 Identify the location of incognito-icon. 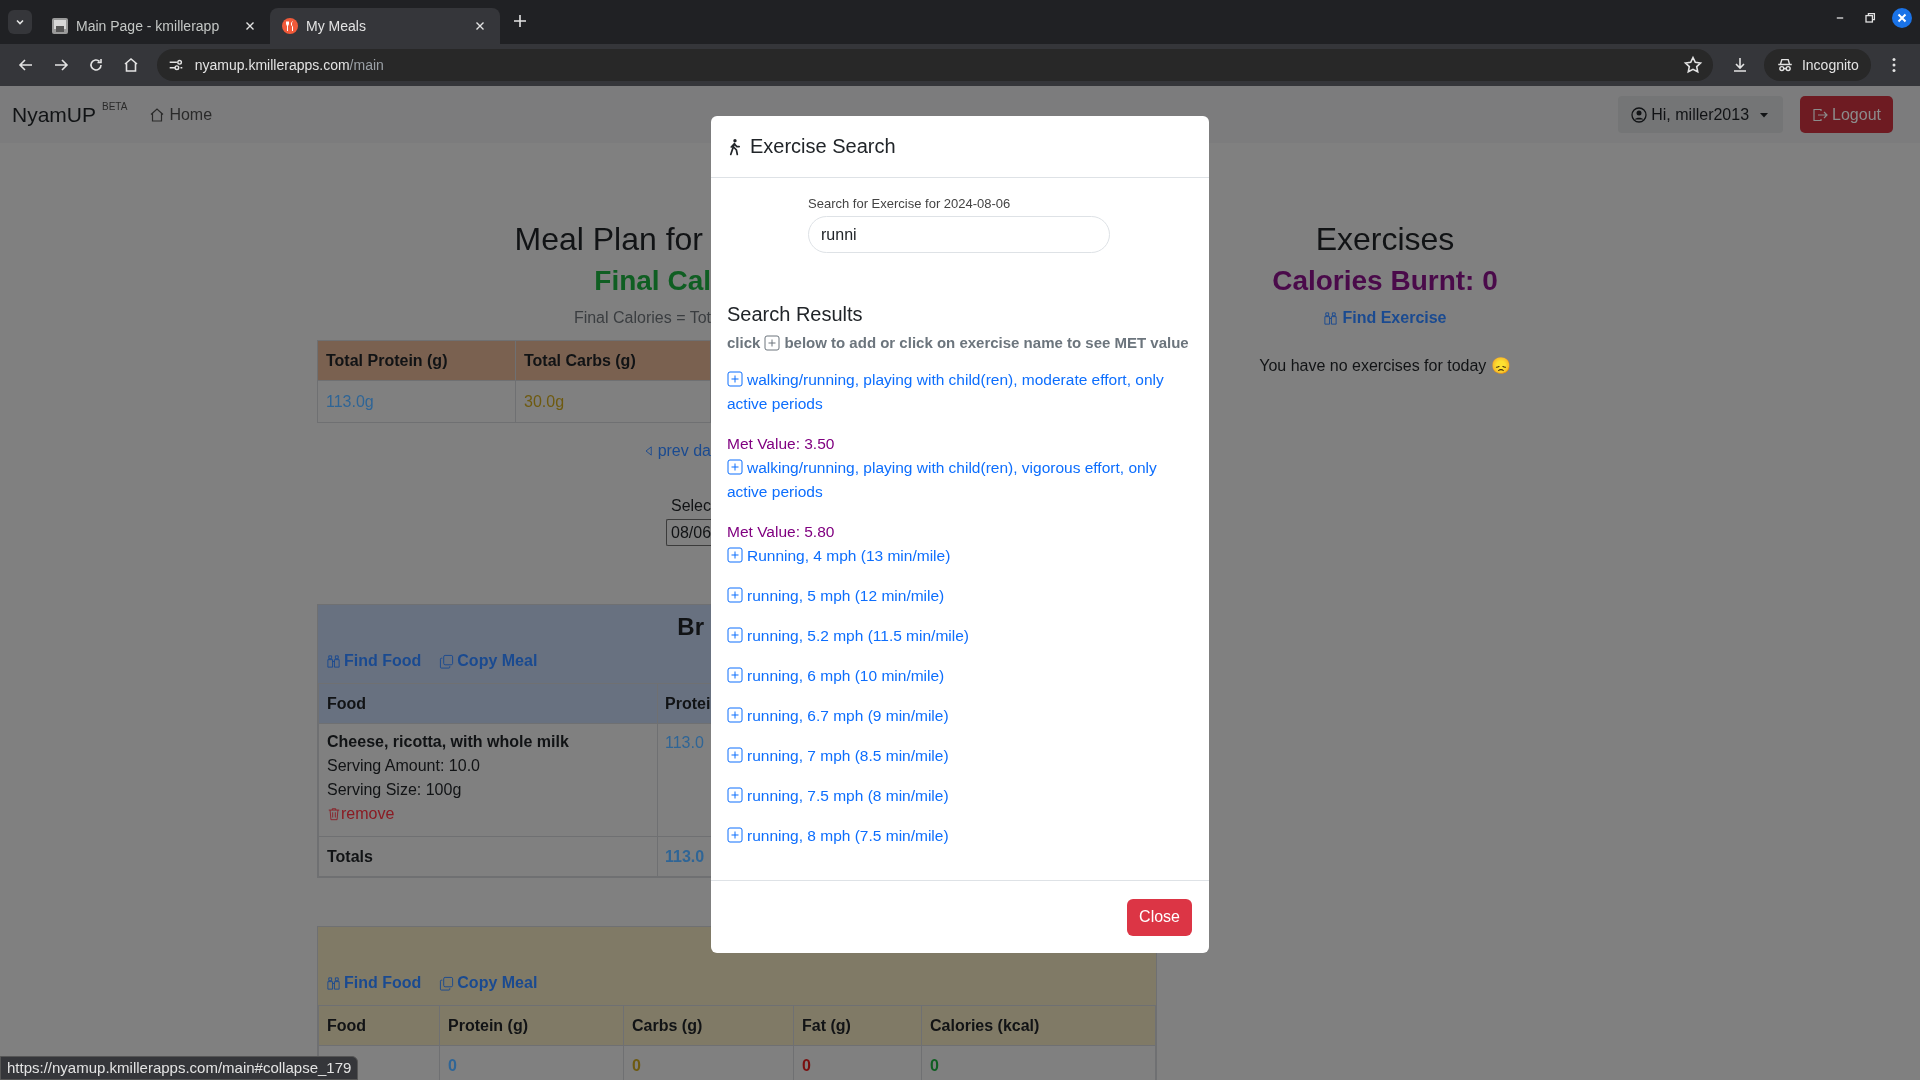
(1784, 65).